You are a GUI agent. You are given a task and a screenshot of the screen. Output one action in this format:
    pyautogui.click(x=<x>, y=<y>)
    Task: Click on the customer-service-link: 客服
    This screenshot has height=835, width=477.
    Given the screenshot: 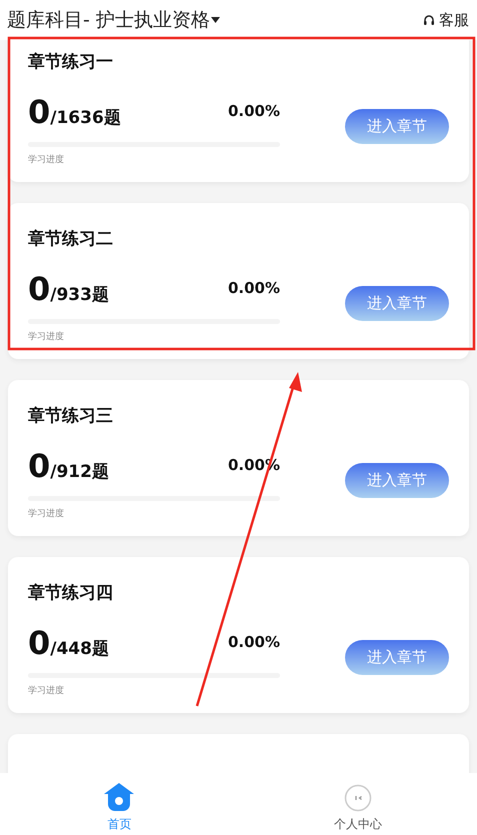 What is the action you would take?
    pyautogui.click(x=454, y=20)
    